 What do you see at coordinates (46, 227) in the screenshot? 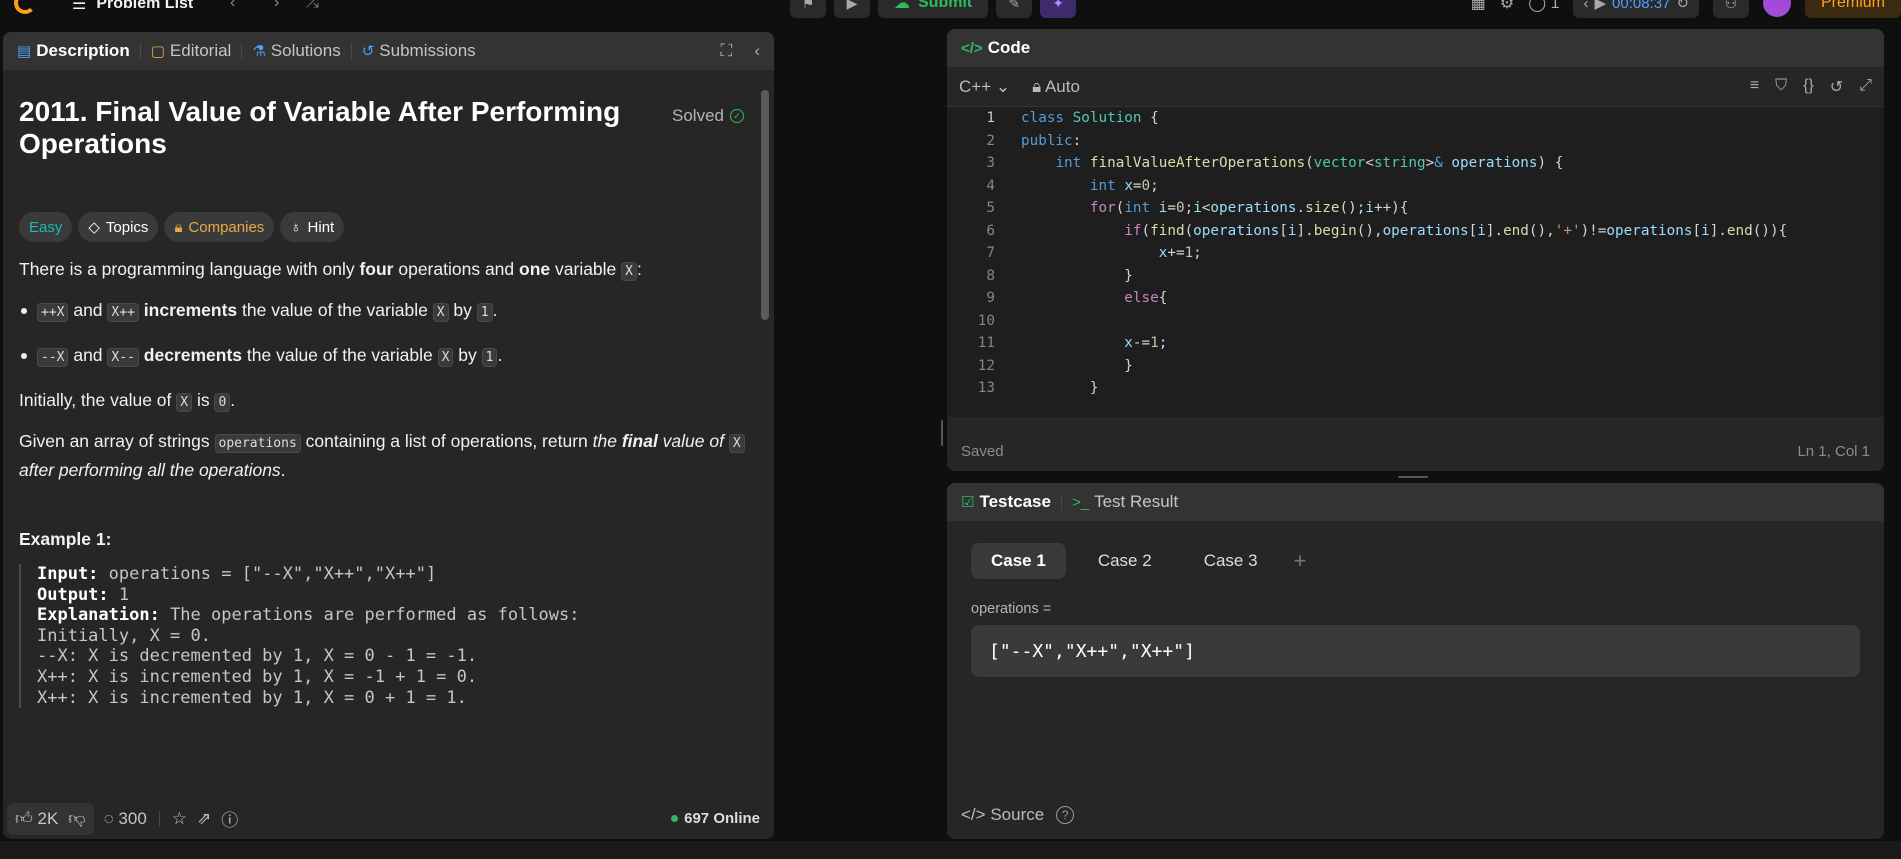
I see `difficulty-badge: Easy` at bounding box center [46, 227].